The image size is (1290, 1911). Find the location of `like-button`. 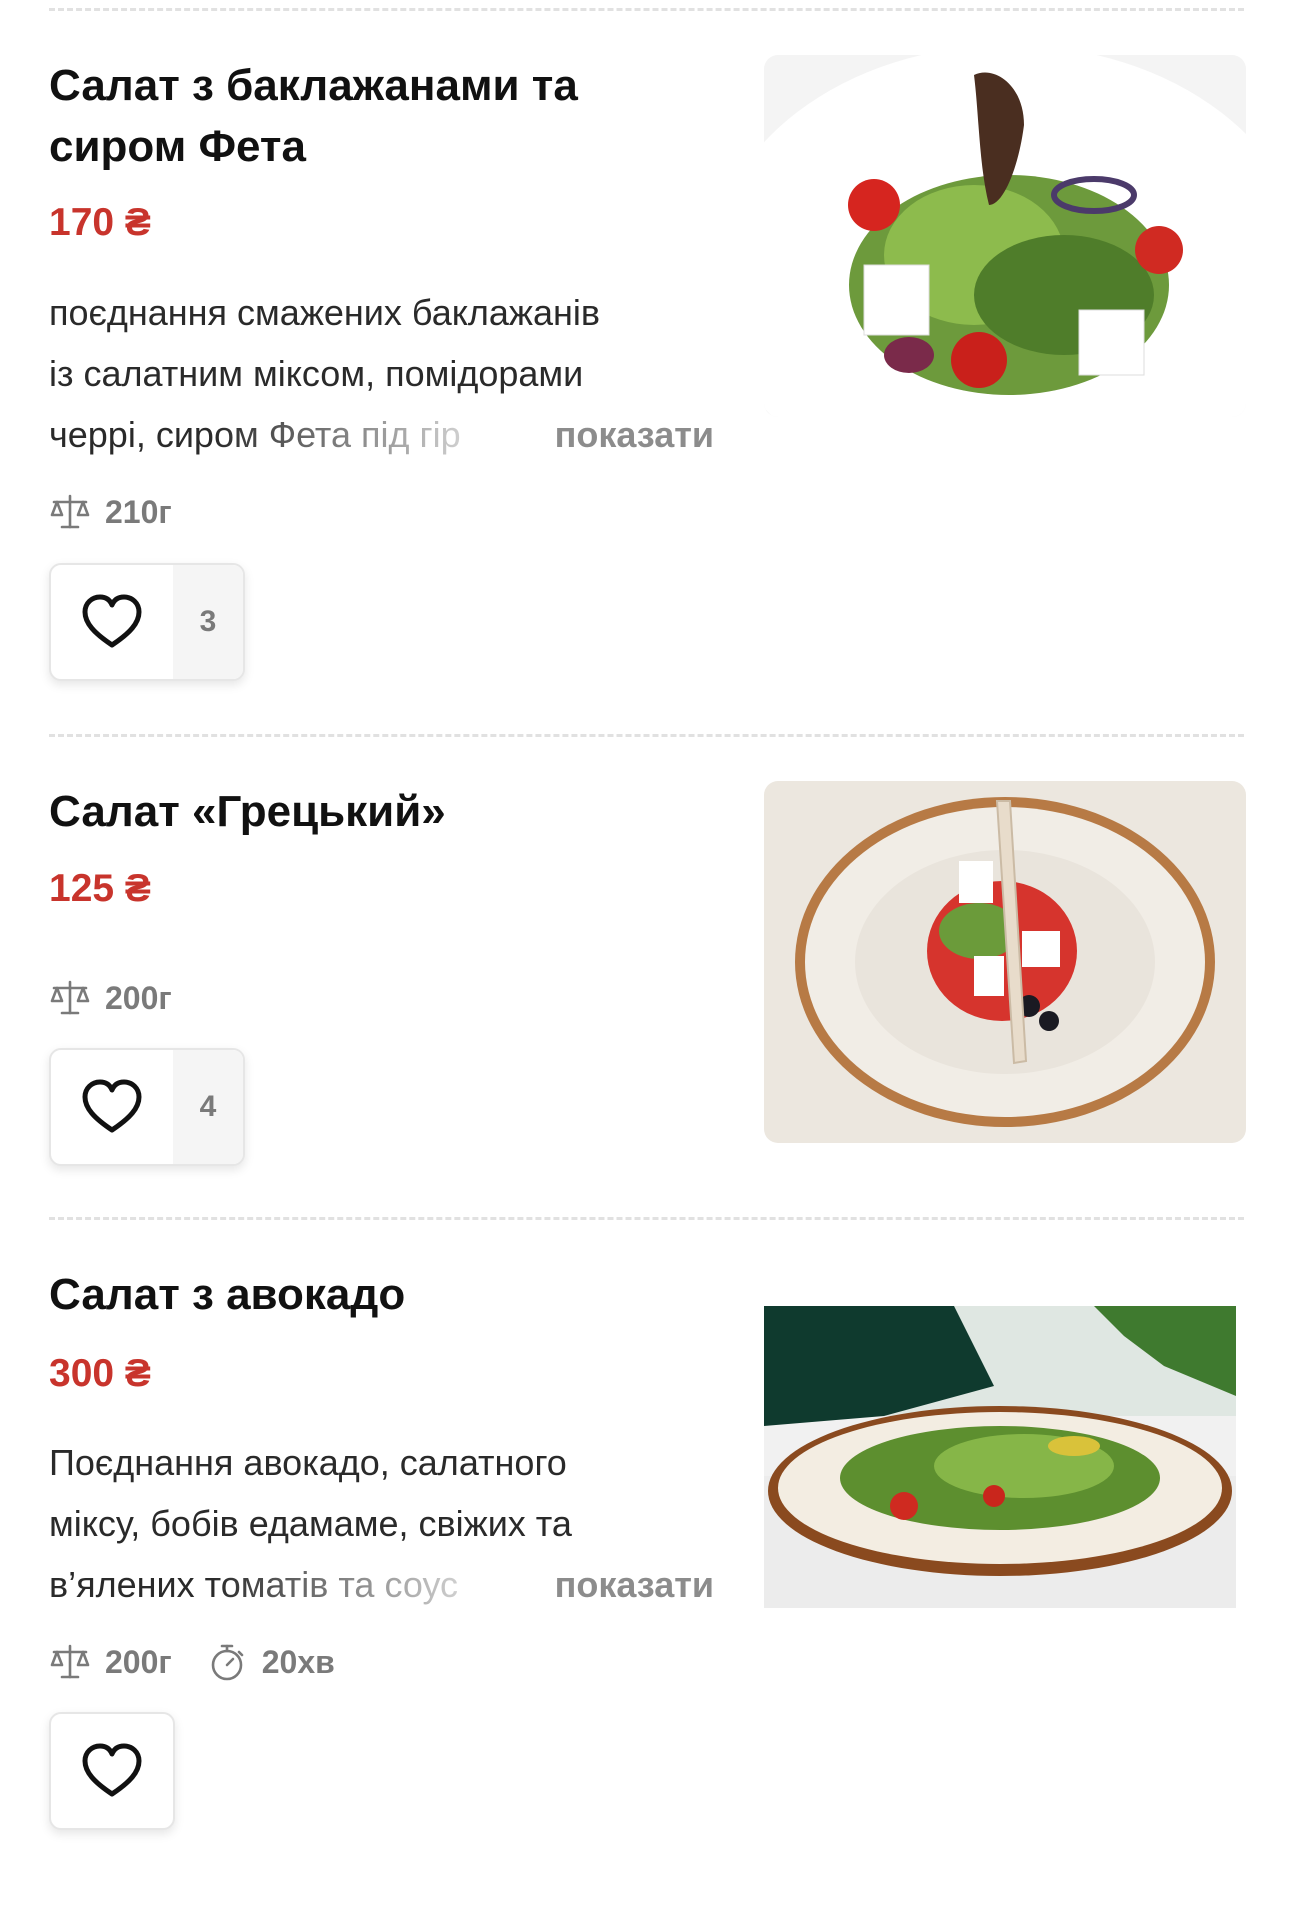

like-button is located at coordinates (112, 1771).